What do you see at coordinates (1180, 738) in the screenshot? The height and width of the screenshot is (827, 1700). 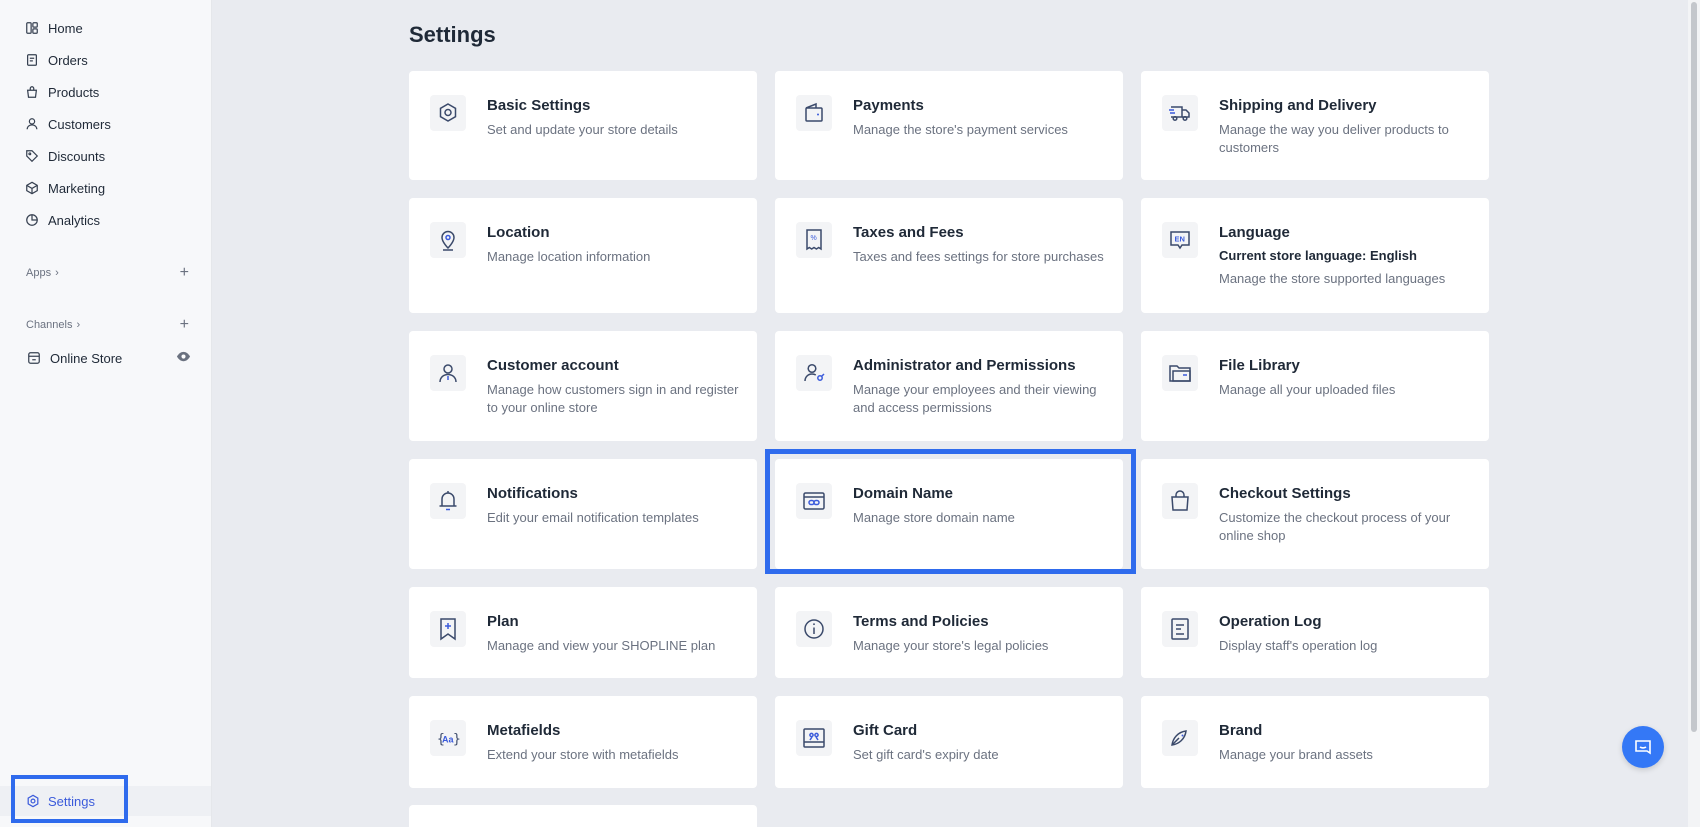 I see `brand-icon` at bounding box center [1180, 738].